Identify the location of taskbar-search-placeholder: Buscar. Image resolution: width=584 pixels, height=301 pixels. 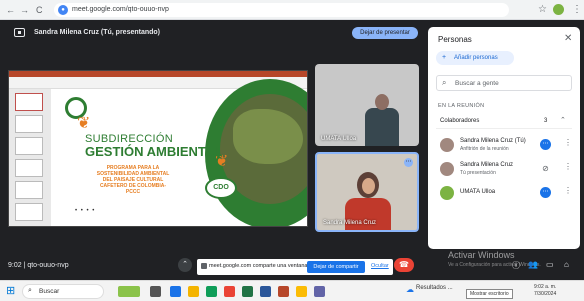
(49, 291).